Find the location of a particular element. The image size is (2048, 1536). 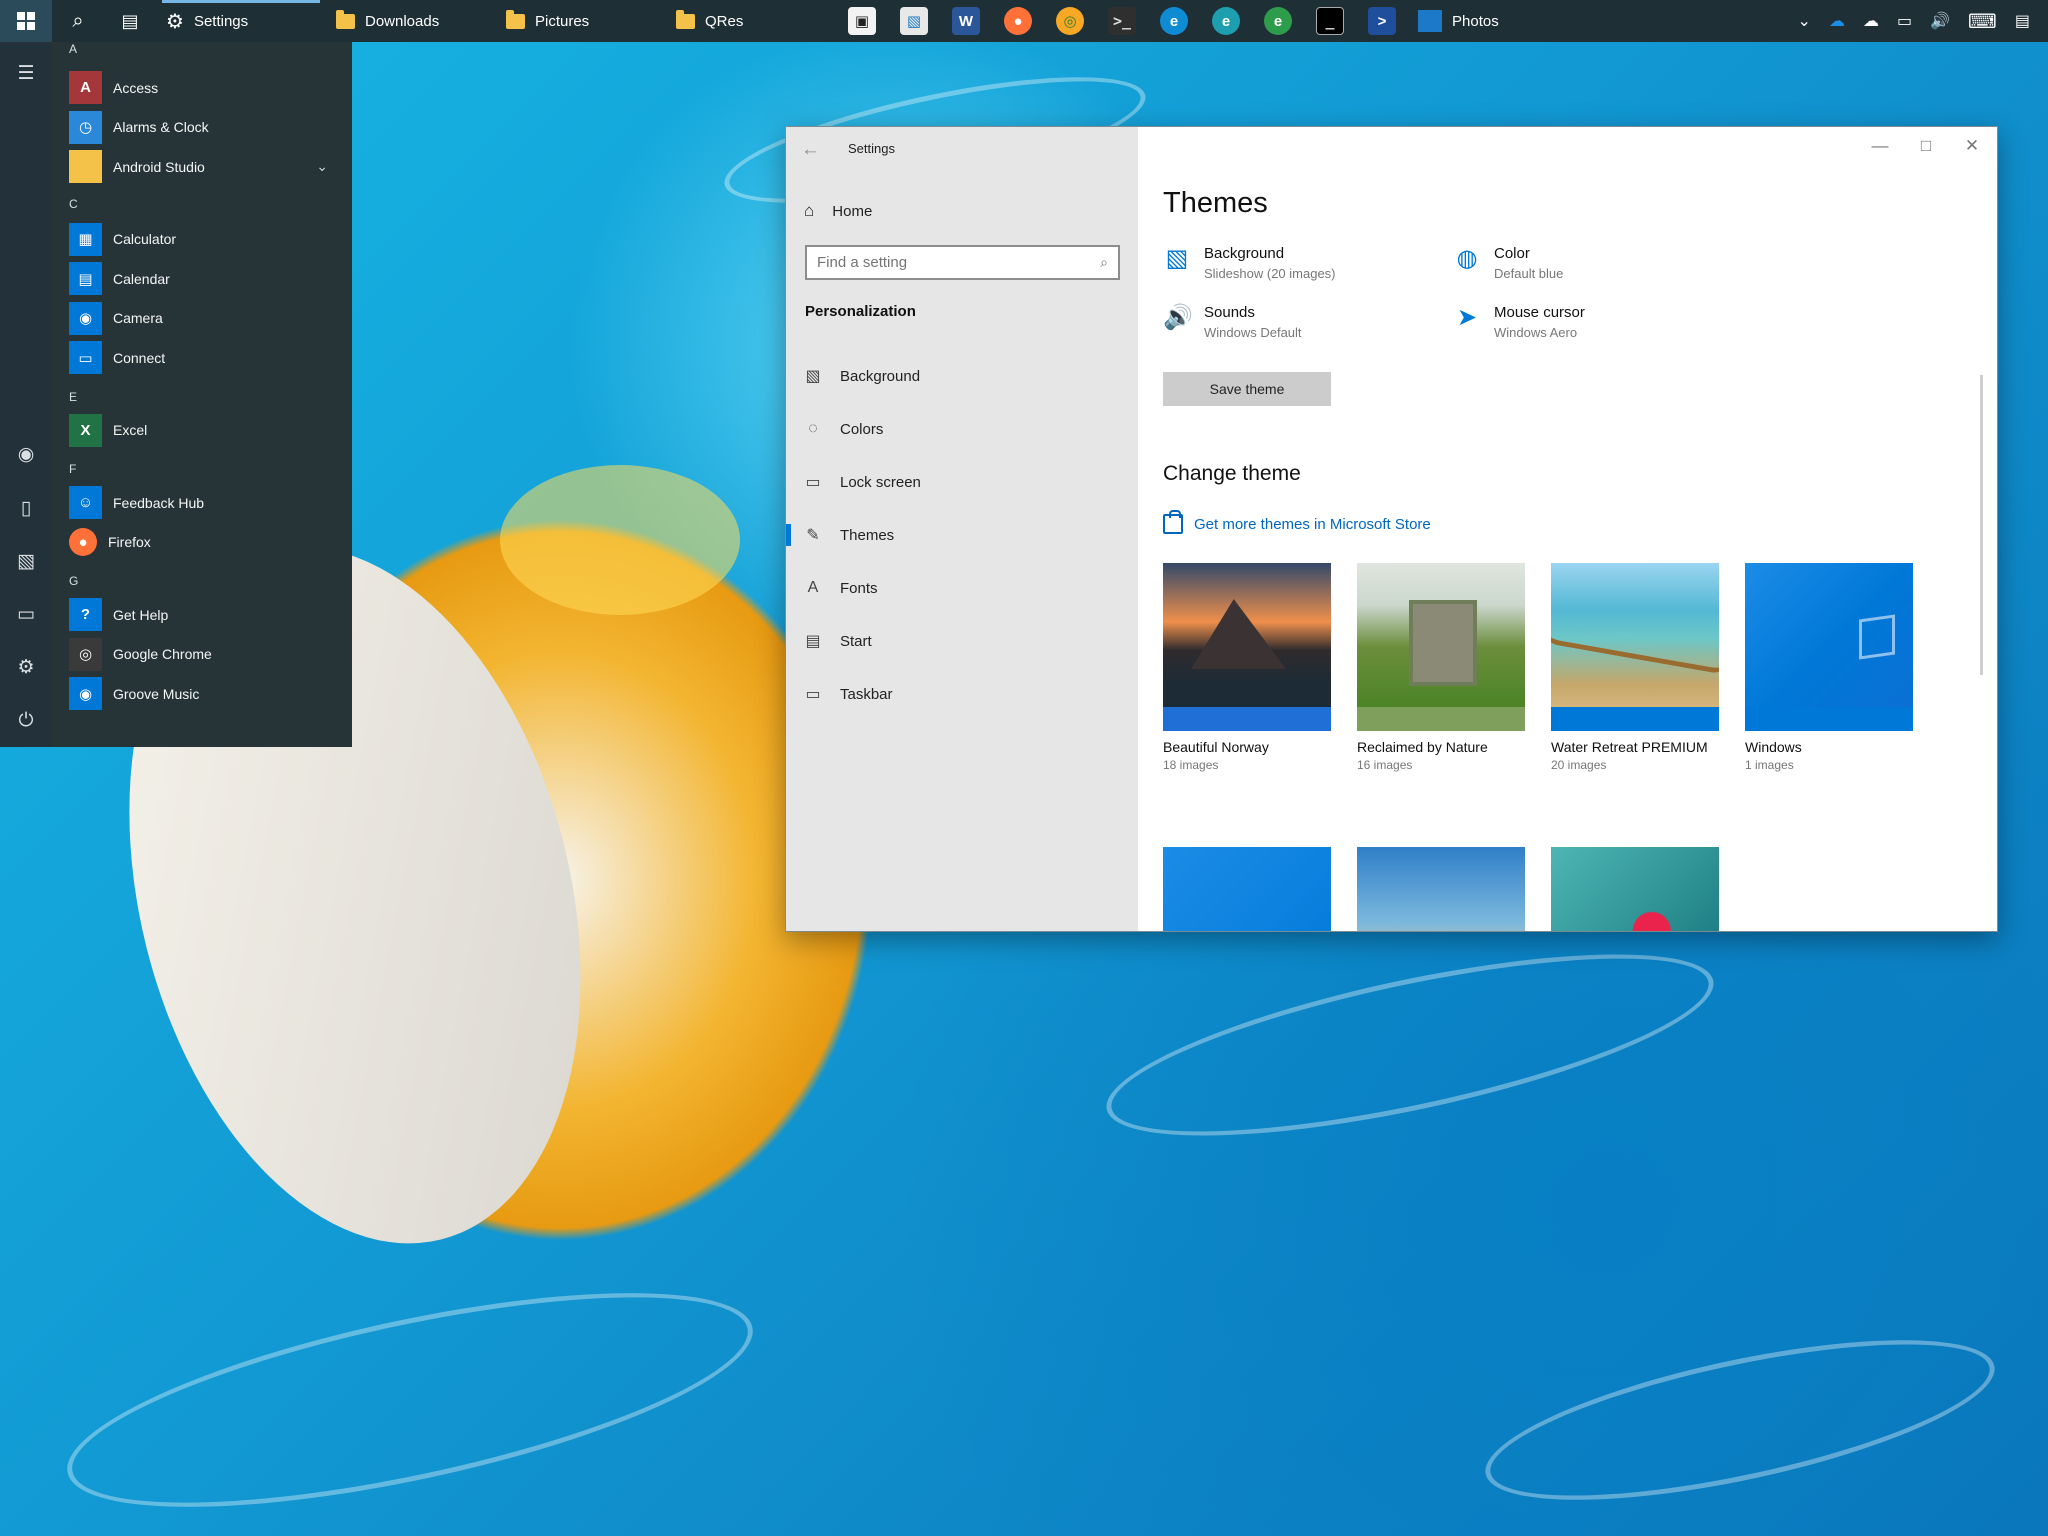

pictures-icon: ▧ is located at coordinates (26, 562).